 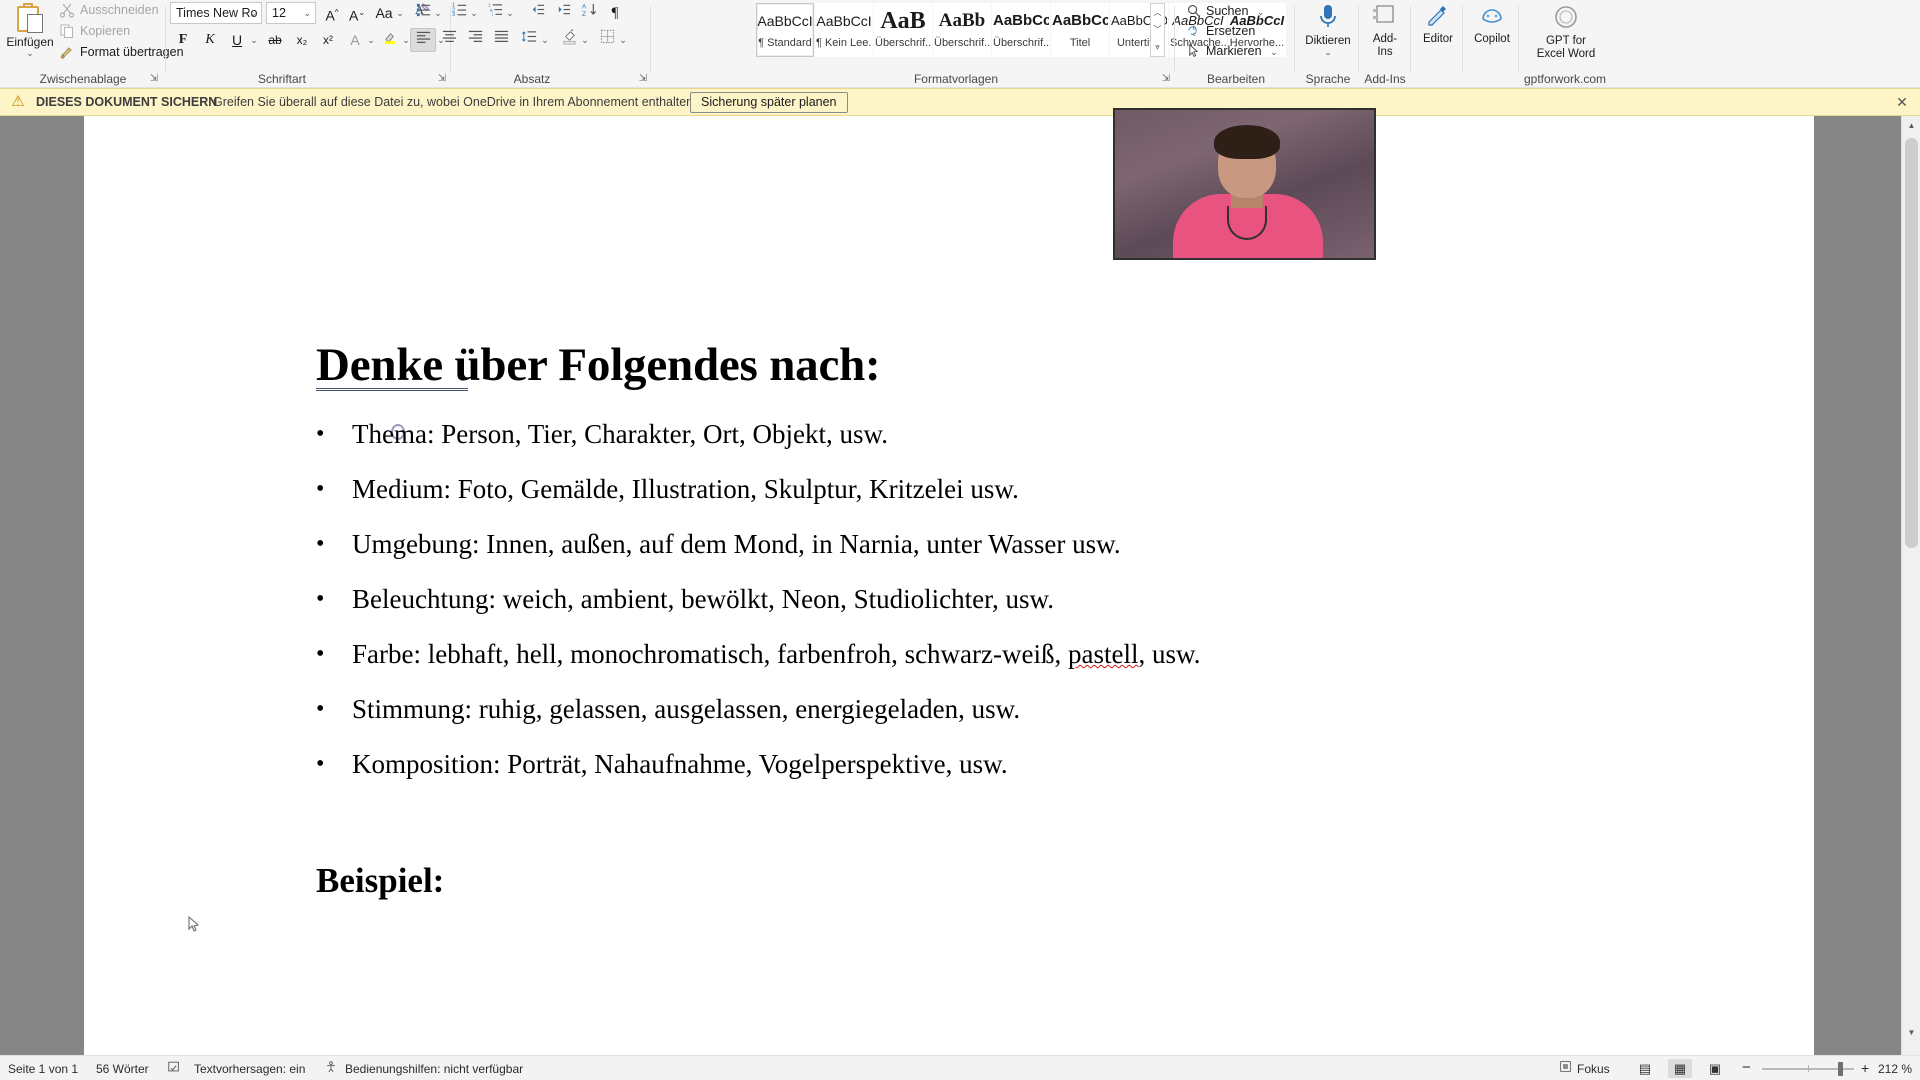 I want to click on zoom-in-button: +, so click(x=1865, y=1069).